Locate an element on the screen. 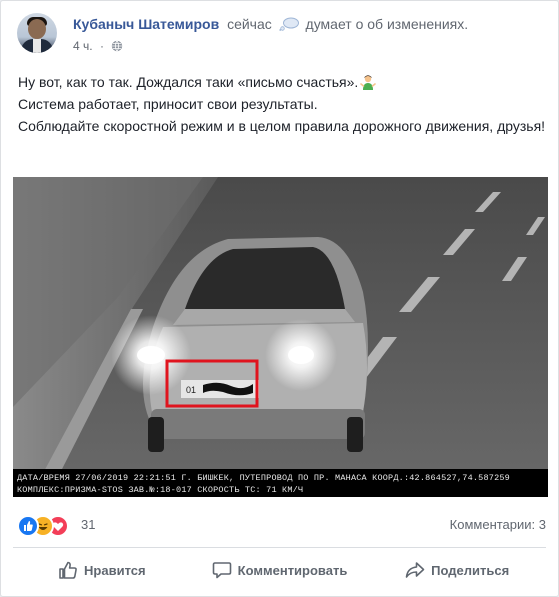  post-meta: 4 ч. · is located at coordinates (98, 46).